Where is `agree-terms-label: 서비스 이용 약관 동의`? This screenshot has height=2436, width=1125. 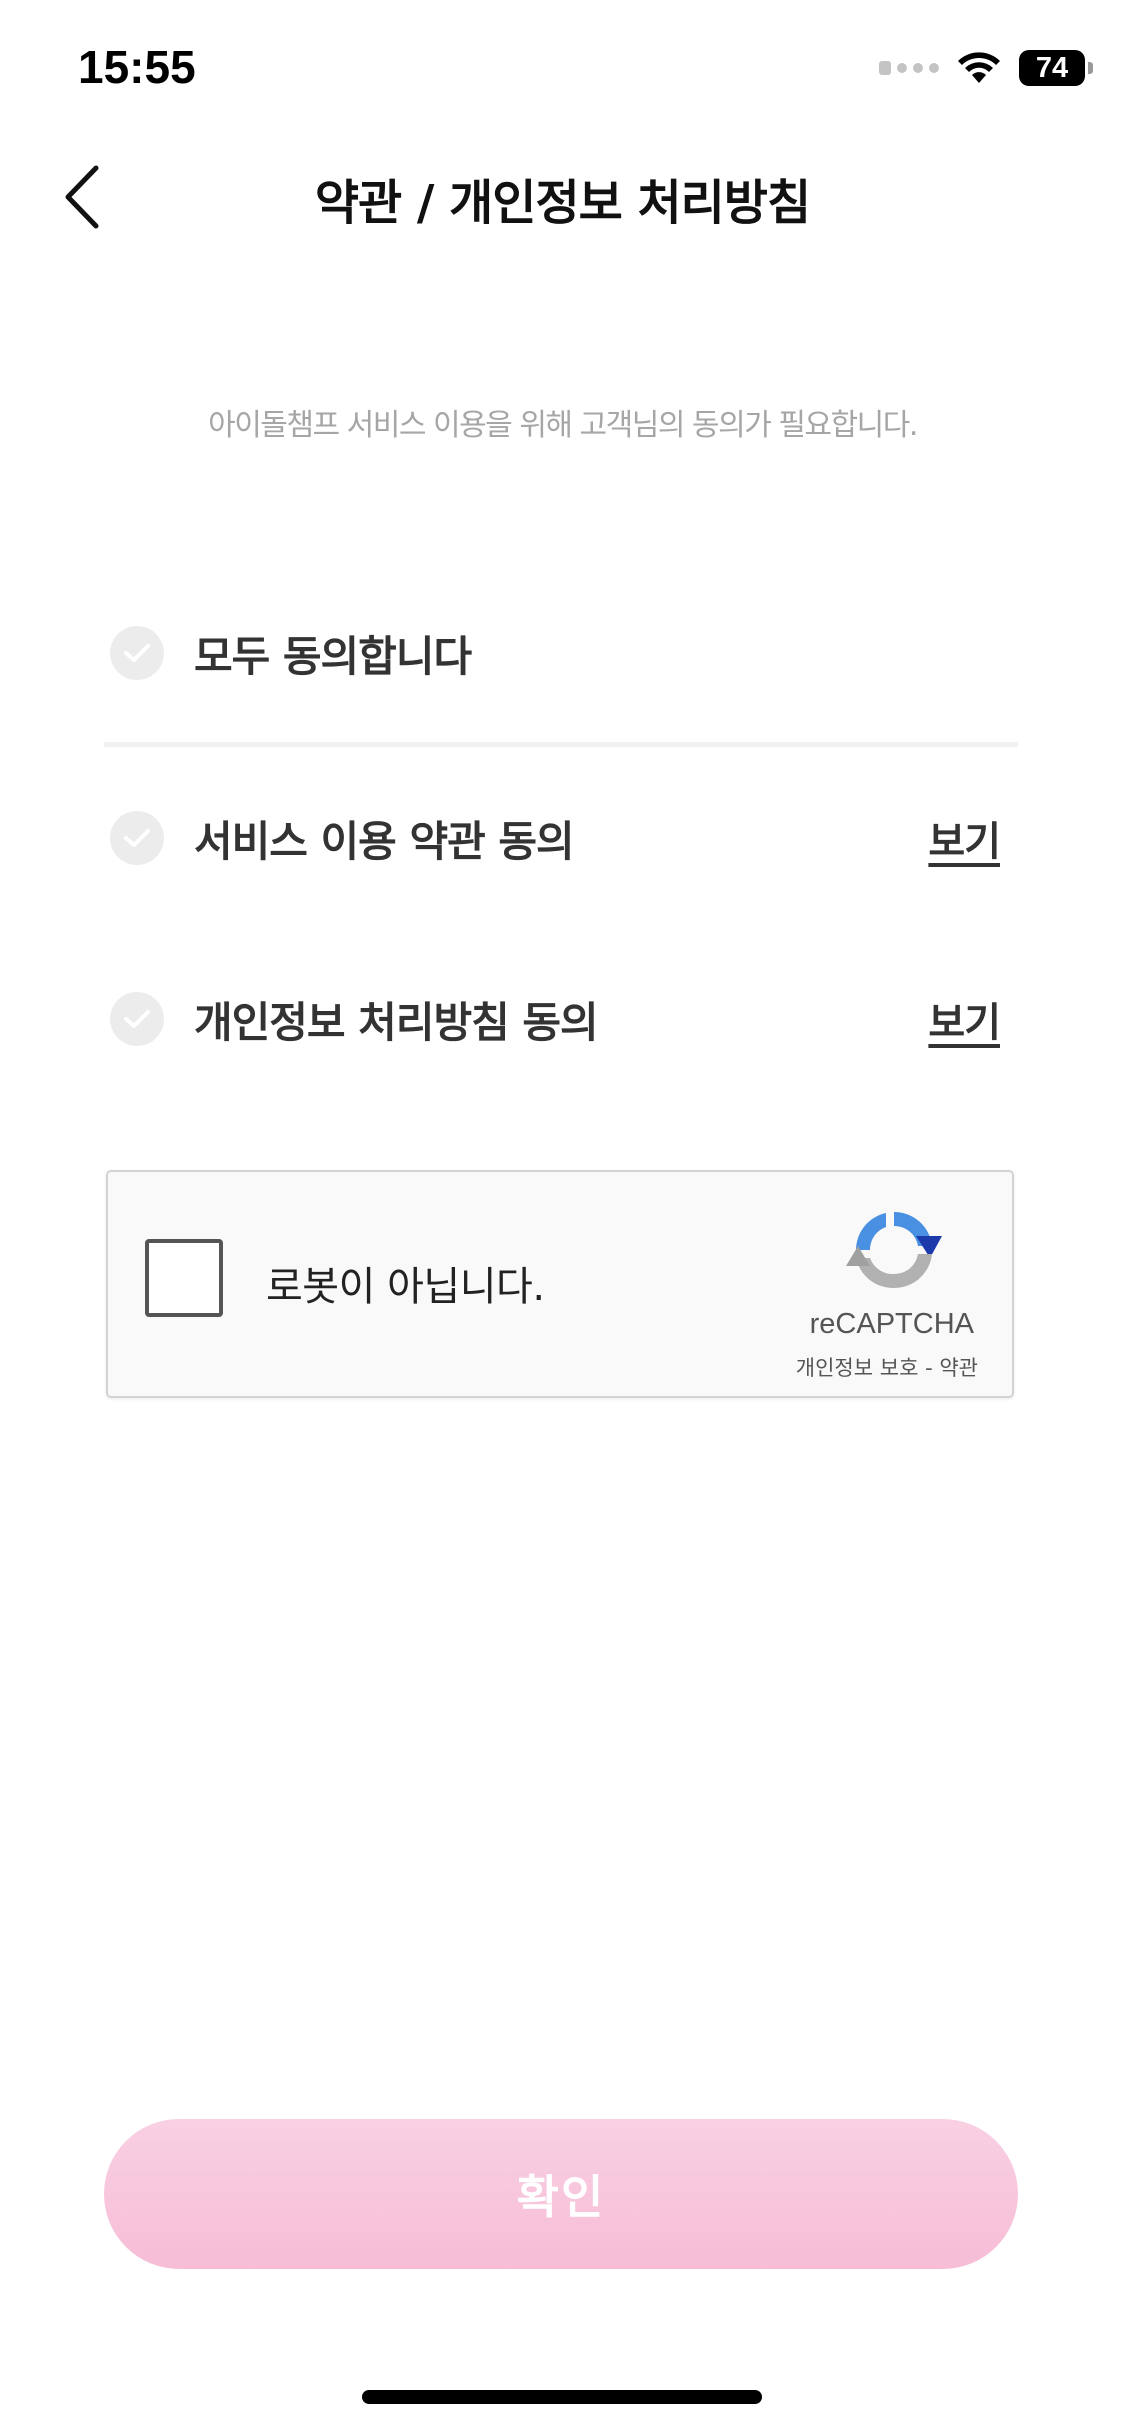 agree-terms-label: 서비스 이용 약관 동의 is located at coordinates (384, 841).